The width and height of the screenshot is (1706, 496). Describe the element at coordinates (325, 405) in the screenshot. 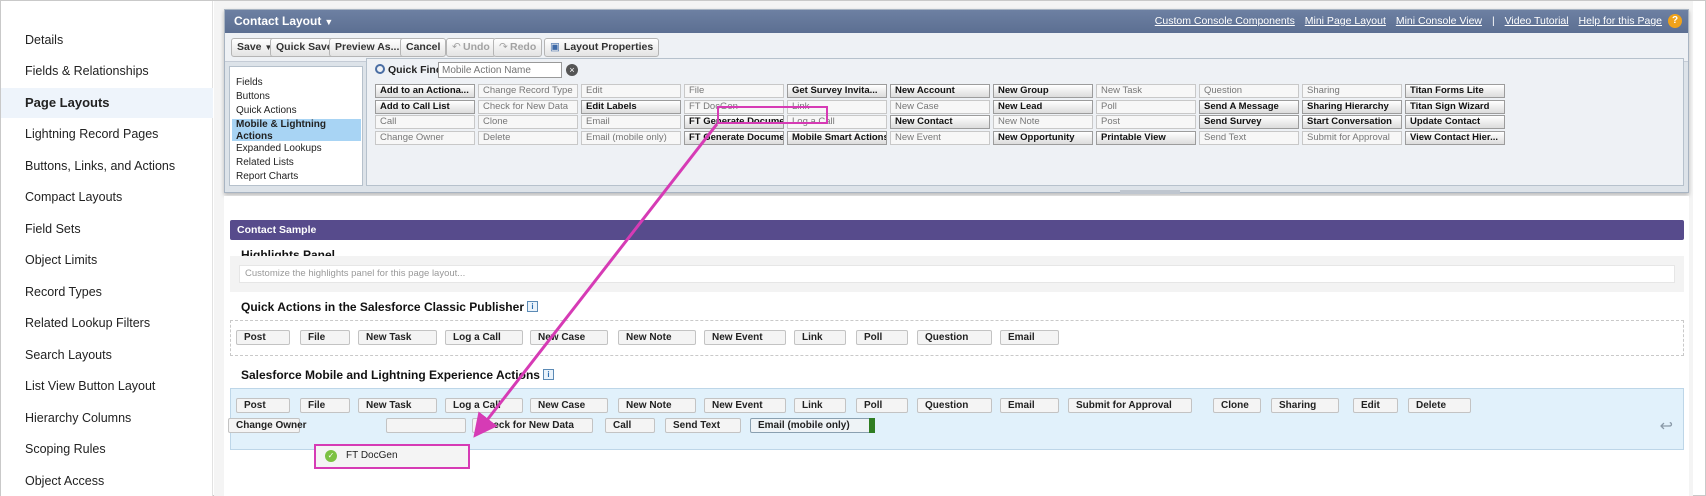

I see `mobile-action-button: File` at that location.